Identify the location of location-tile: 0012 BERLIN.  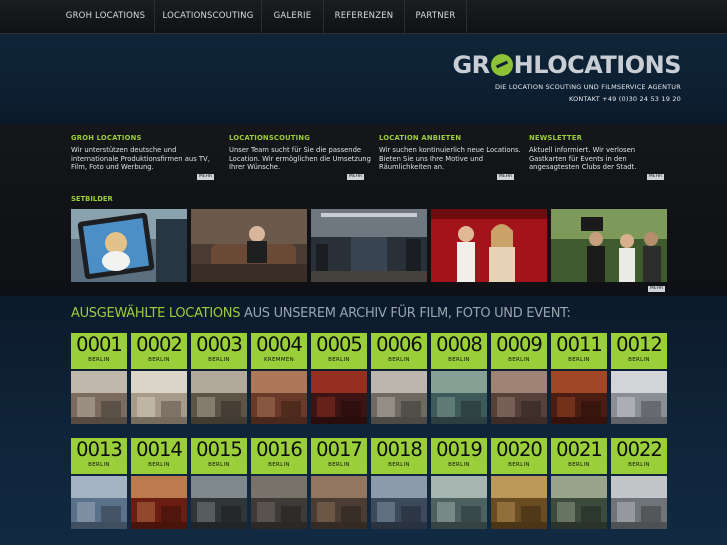
(639, 378).